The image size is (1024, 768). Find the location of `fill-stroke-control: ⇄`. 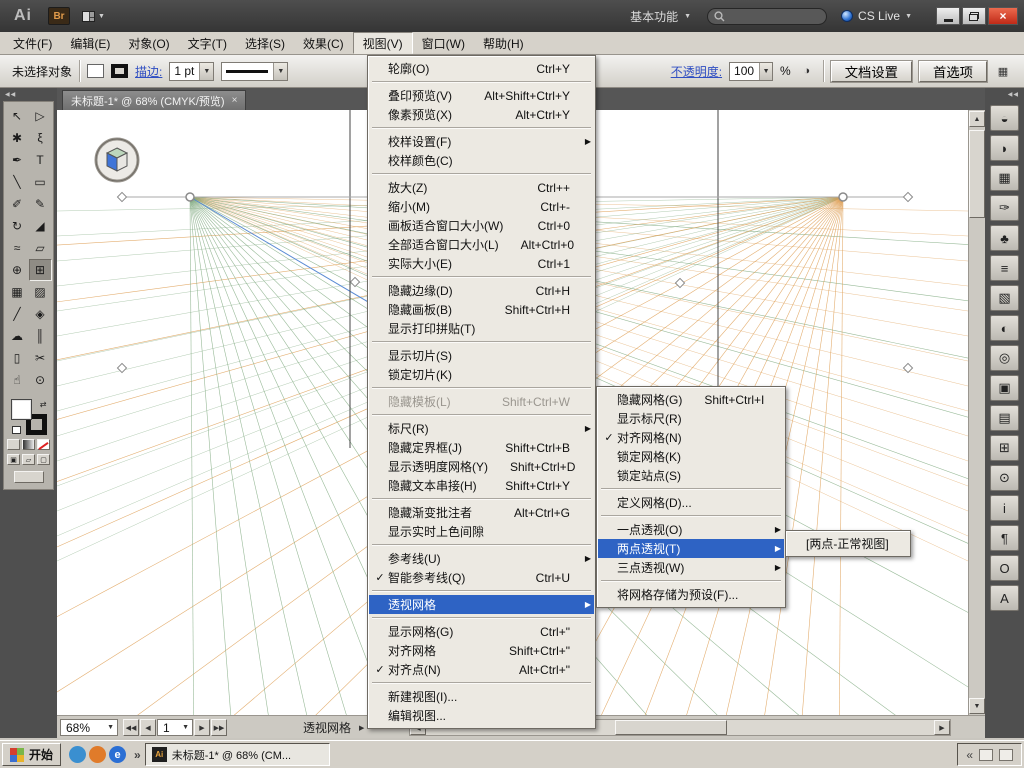

fill-stroke-control: ⇄ is located at coordinates (28, 417).